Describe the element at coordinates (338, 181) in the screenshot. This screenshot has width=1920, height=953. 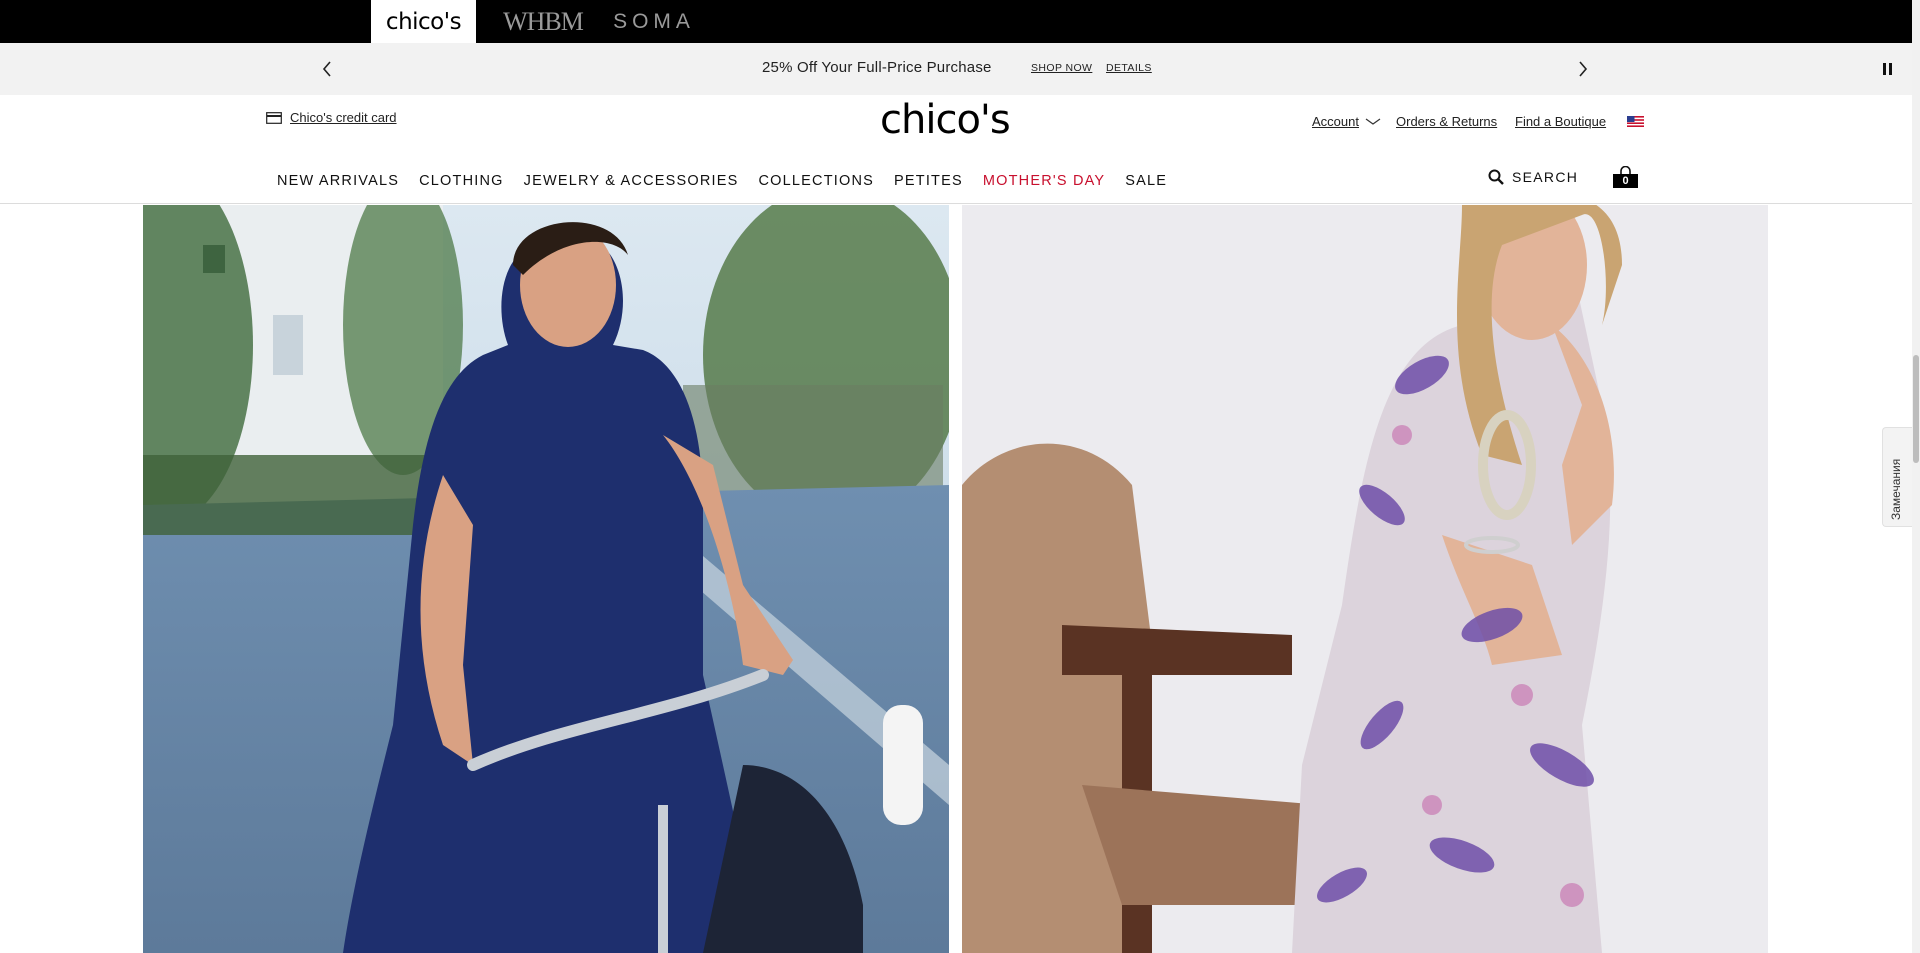
I see `nav-new-arrivals: NEW ARRIVALS` at that location.